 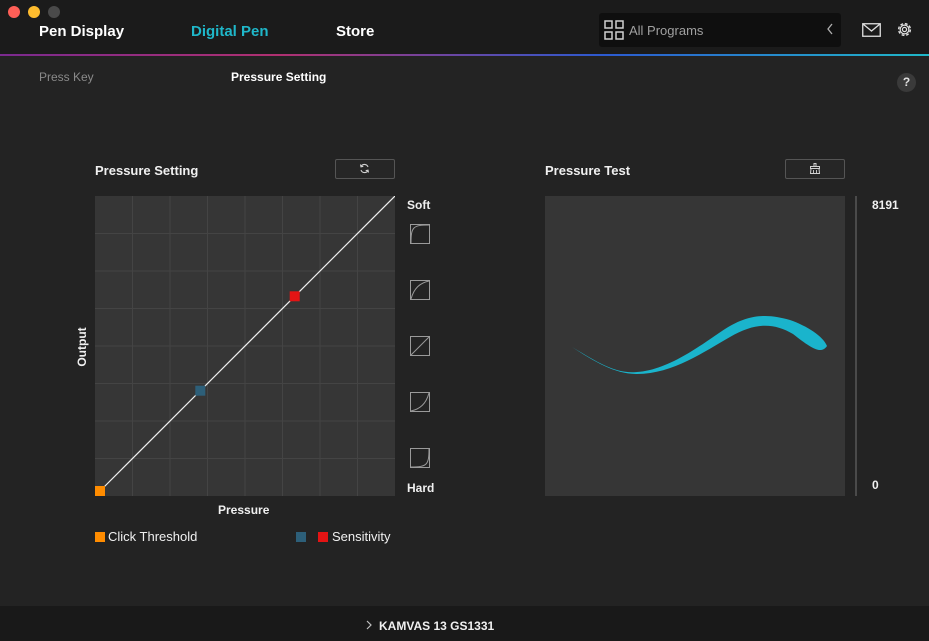 What do you see at coordinates (14, 12) in the screenshot?
I see `window-close-button` at bounding box center [14, 12].